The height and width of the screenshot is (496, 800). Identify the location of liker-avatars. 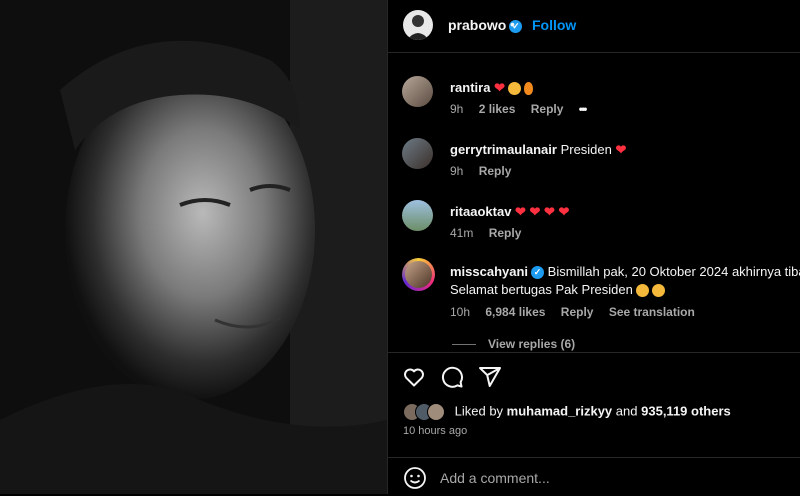
(424, 412).